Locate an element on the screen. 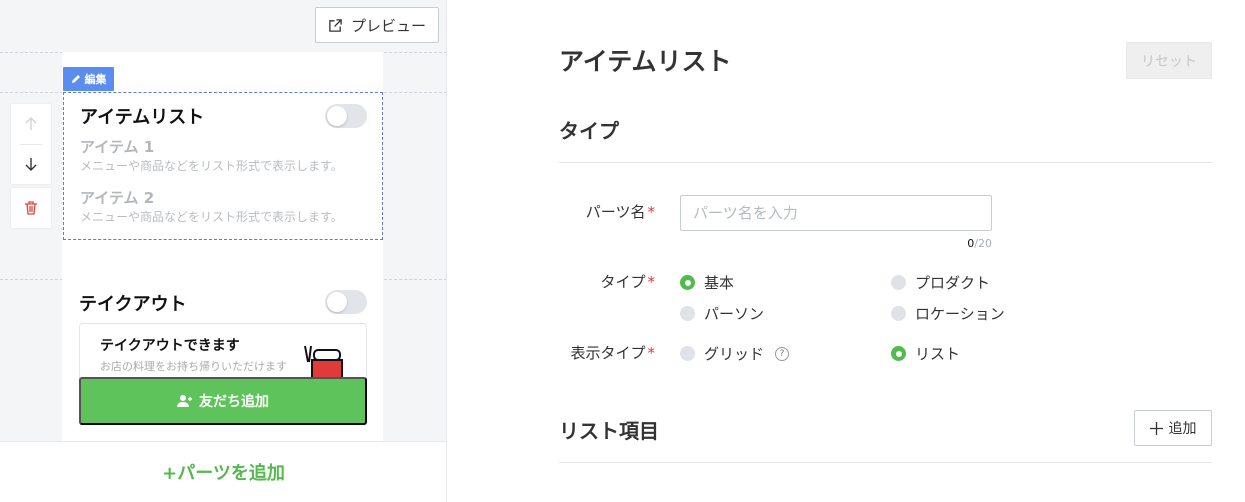  radio-basic: 基本 is located at coordinates (707, 282).